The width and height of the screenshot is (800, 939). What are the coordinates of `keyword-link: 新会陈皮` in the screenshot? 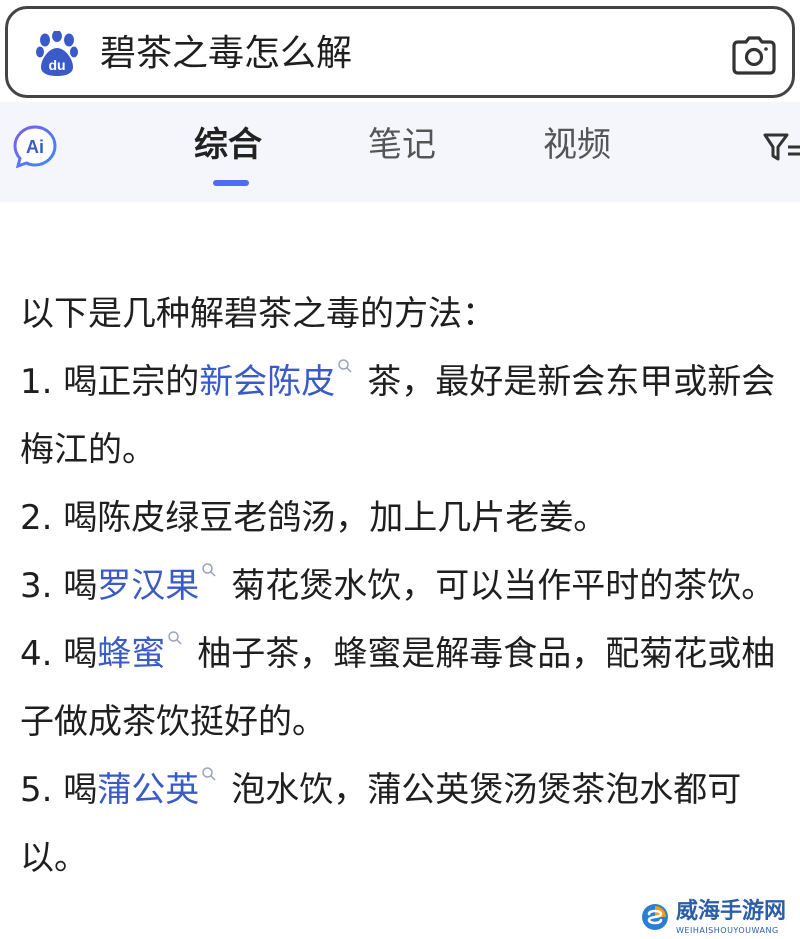 It's located at (267, 382).